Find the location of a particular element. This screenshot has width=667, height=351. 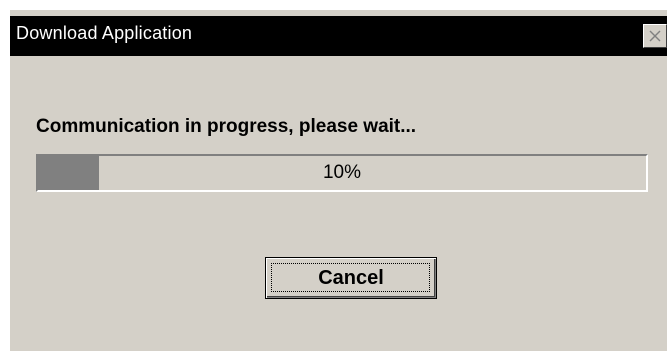

title-bar: Download Application is located at coordinates (338, 36).